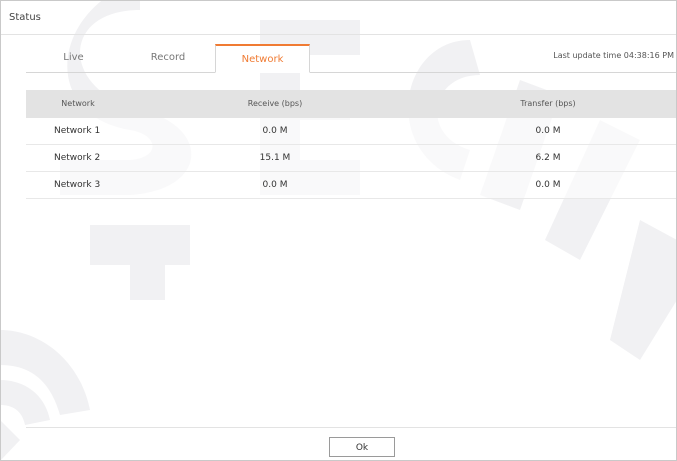 This screenshot has height=461, width=677. I want to click on cell-receive: 15.1 M, so click(275, 158).